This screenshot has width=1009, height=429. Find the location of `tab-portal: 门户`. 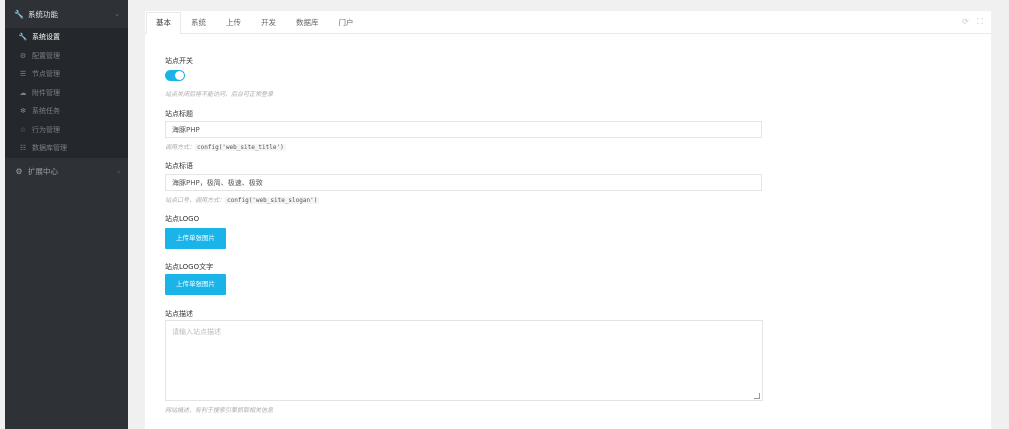

tab-portal: 门户 is located at coordinates (346, 22).